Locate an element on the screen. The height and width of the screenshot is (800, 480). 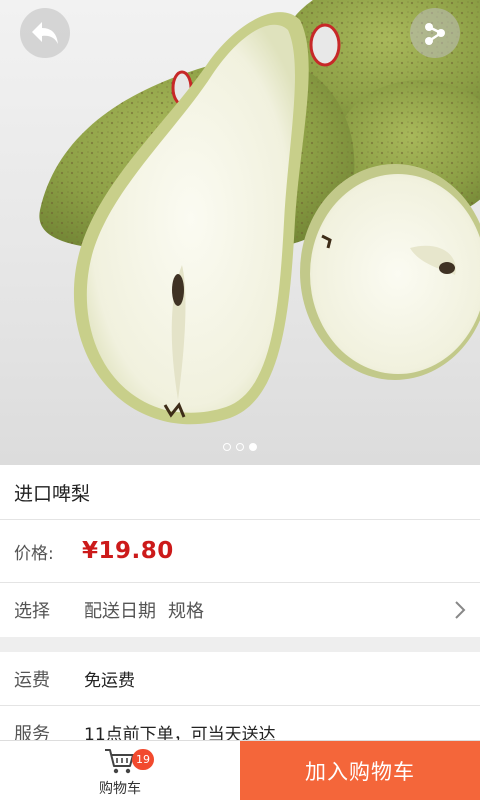
shipping-value: 免运费 is located at coordinates (109, 681).